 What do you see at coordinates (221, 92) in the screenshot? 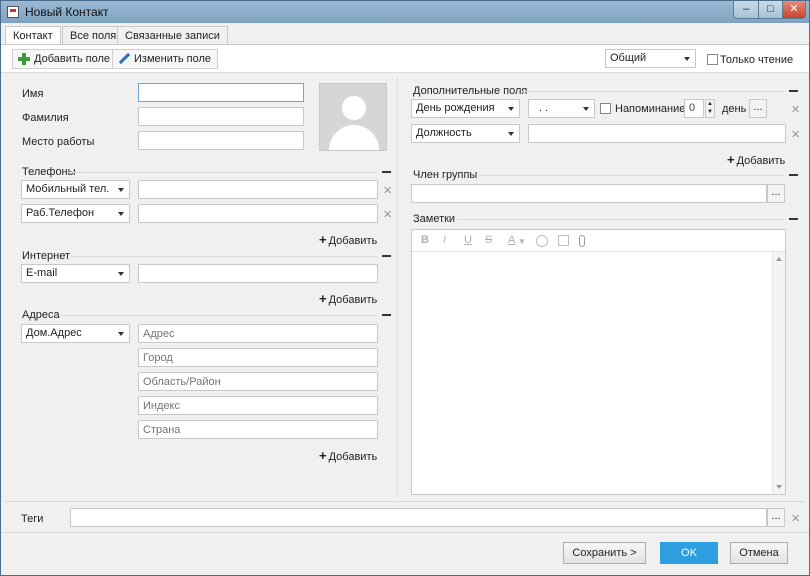
I see `first-name-input` at bounding box center [221, 92].